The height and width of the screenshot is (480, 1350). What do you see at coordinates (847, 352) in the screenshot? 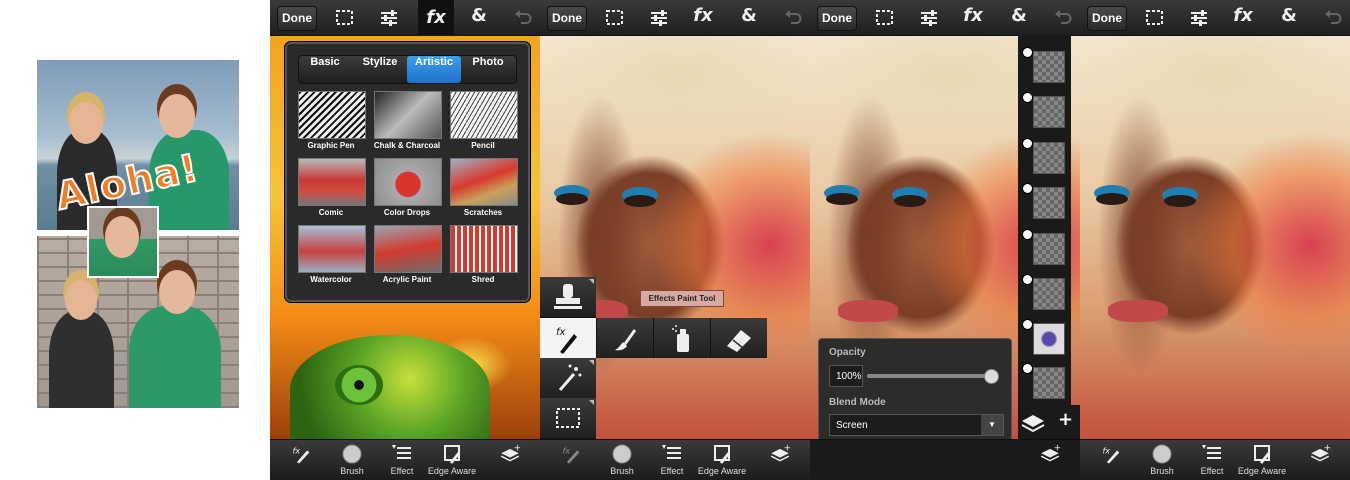
I see `opacity-label: Opacity` at bounding box center [847, 352].